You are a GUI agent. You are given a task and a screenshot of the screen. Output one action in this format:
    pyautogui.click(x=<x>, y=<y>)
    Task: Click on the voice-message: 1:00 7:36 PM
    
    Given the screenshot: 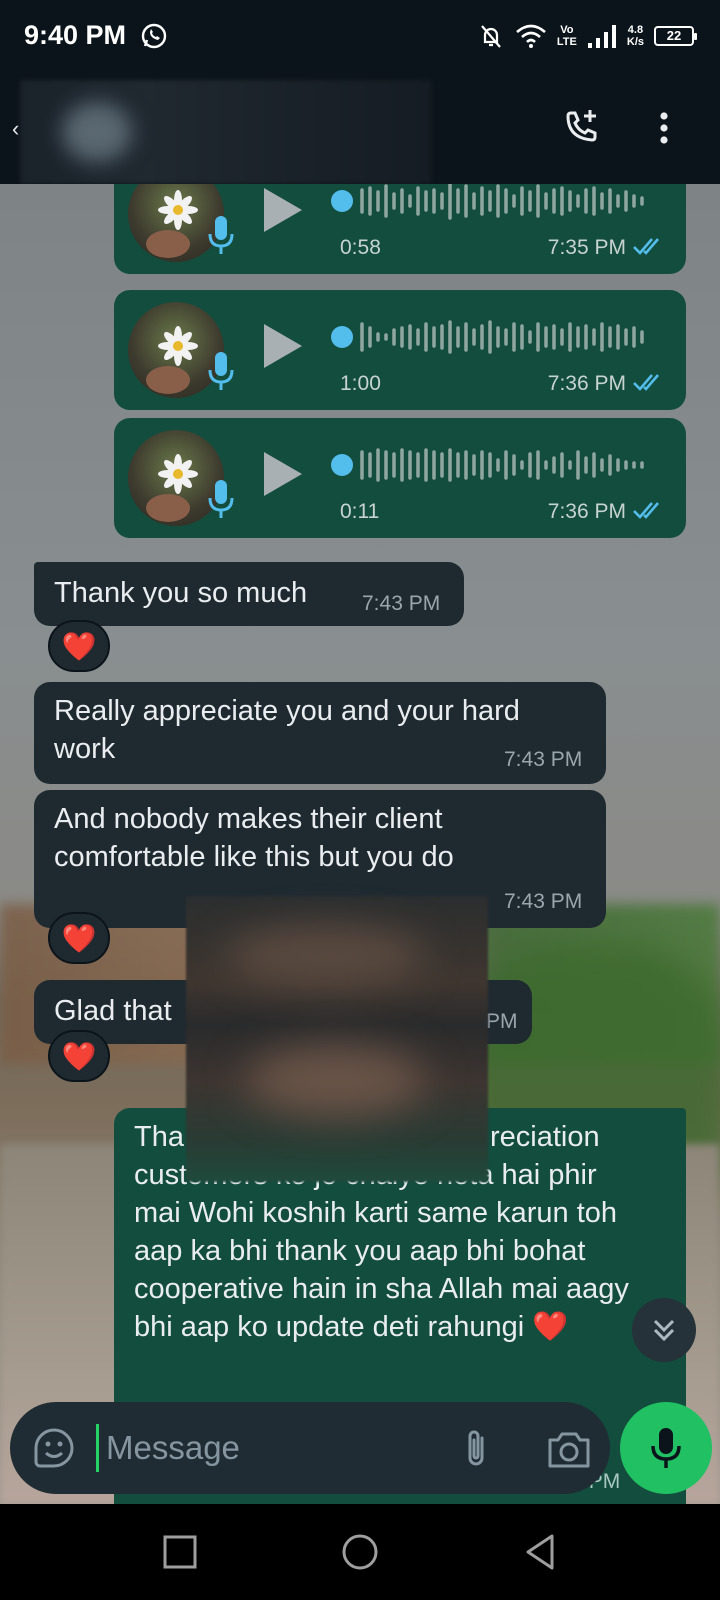 What is the action you would take?
    pyautogui.click(x=400, y=350)
    